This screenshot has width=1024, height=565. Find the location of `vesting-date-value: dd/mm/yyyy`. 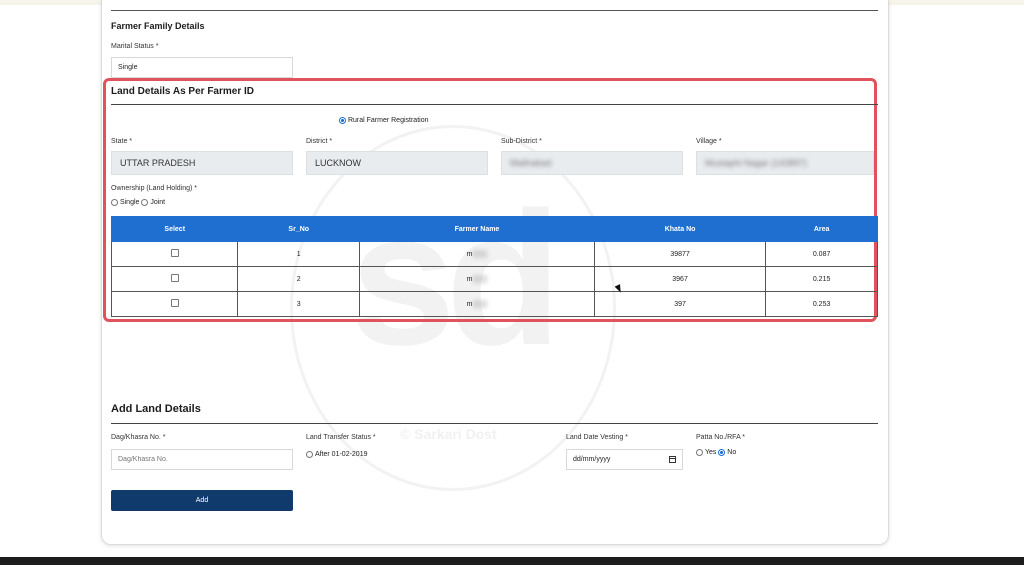

vesting-date-value: dd/mm/yyyy is located at coordinates (592, 459).